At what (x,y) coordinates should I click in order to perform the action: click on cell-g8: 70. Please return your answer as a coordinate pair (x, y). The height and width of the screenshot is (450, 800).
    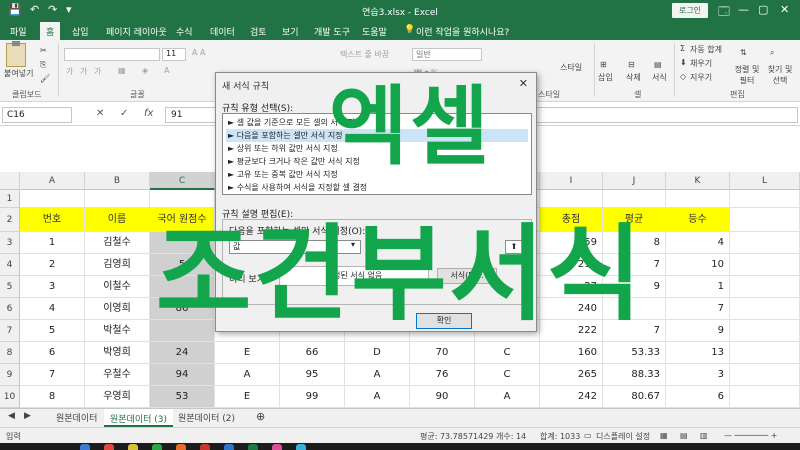
    Looking at the image, I should click on (442, 353).